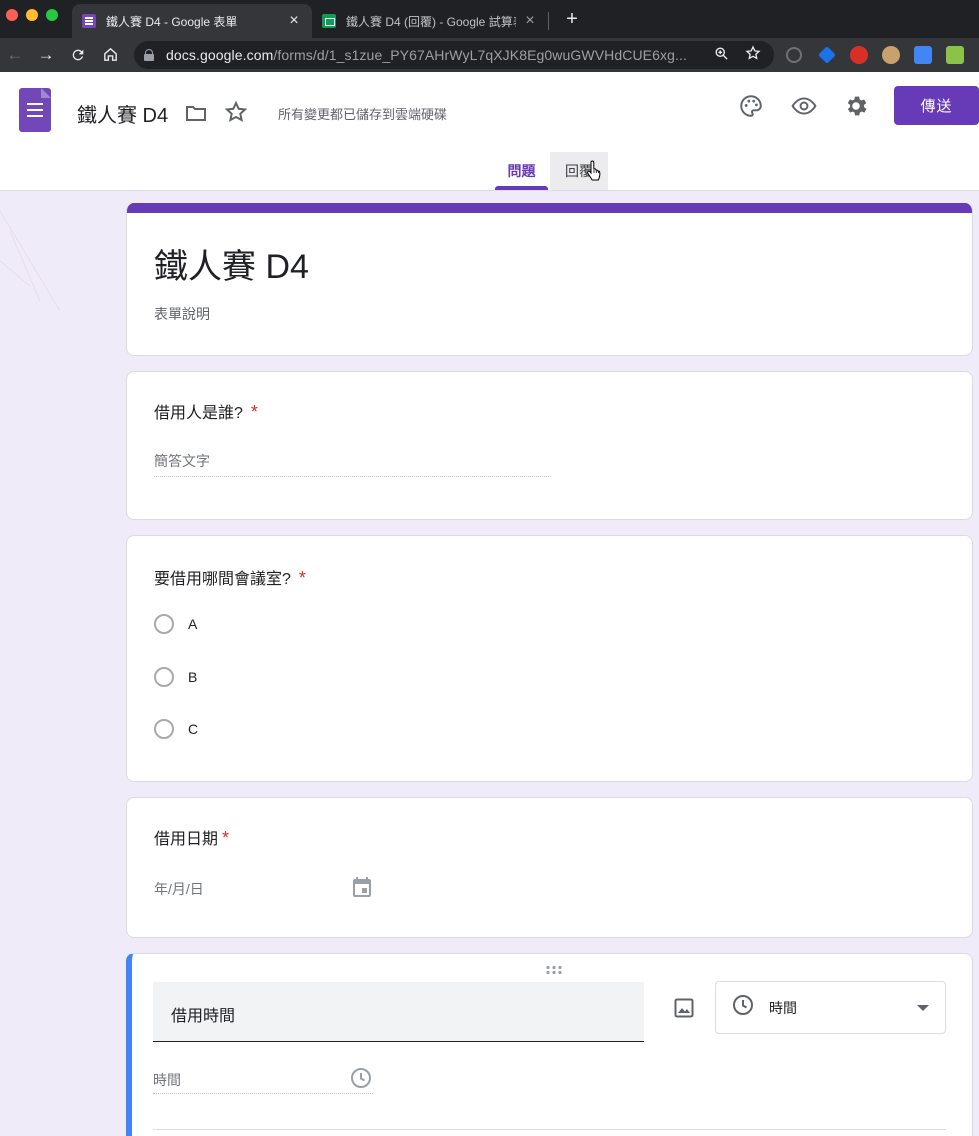 The image size is (979, 1136). I want to click on star-icon, so click(236, 112).